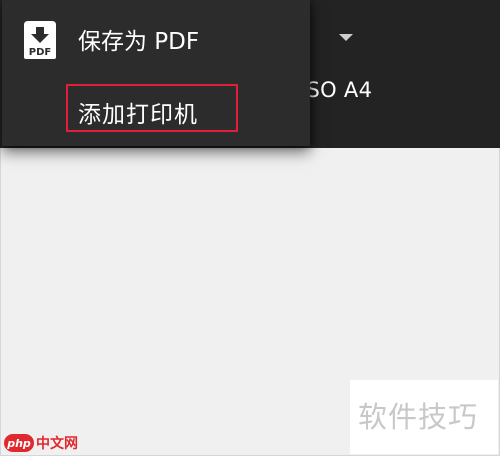 This screenshot has height=456, width=500. Describe the element at coordinates (418, 417) in the screenshot. I see `watermark-right-text: 软件技巧` at that location.